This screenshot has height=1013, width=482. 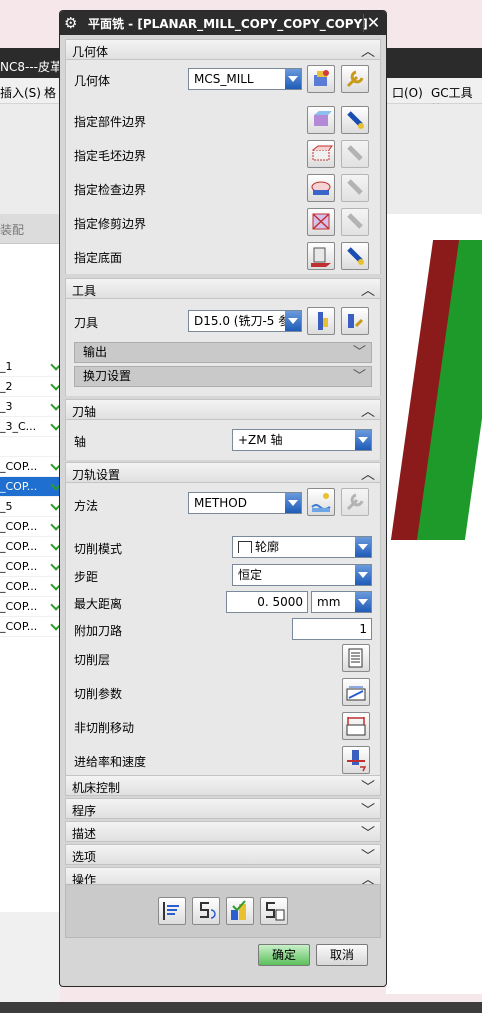 What do you see at coordinates (355, 188) in the screenshot?
I see `display-check-boundary-button` at bounding box center [355, 188].